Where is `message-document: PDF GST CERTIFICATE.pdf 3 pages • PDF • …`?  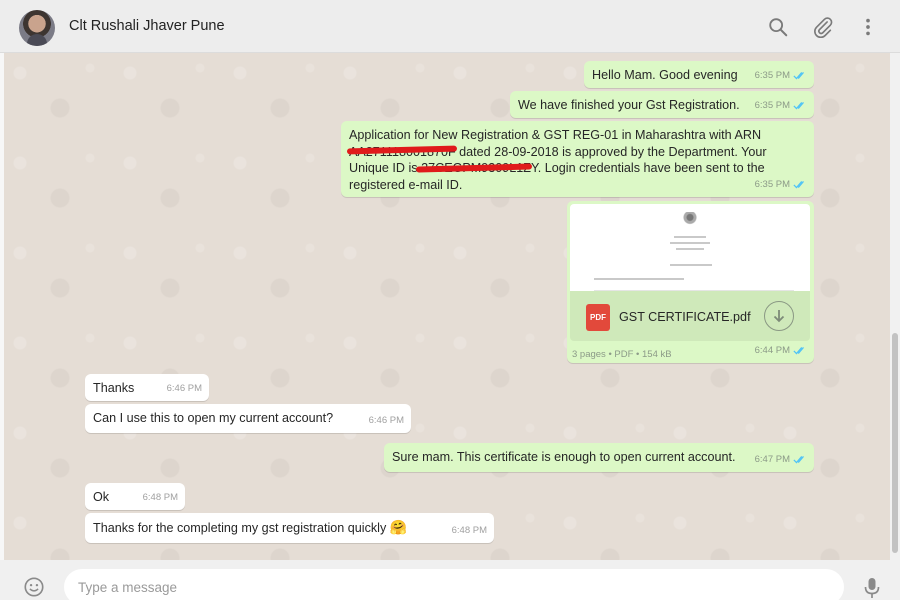 message-document: PDF GST CERTIFICATE.pdf 3 pages • PDF • … is located at coordinates (690, 282).